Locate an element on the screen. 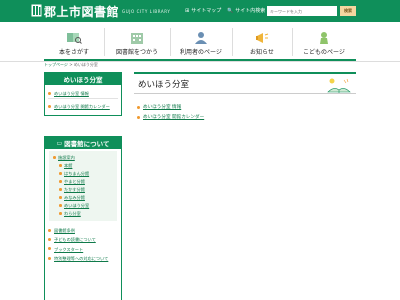 The image size is (400, 300). branch-link: わら分室 is located at coordinates (83, 214).